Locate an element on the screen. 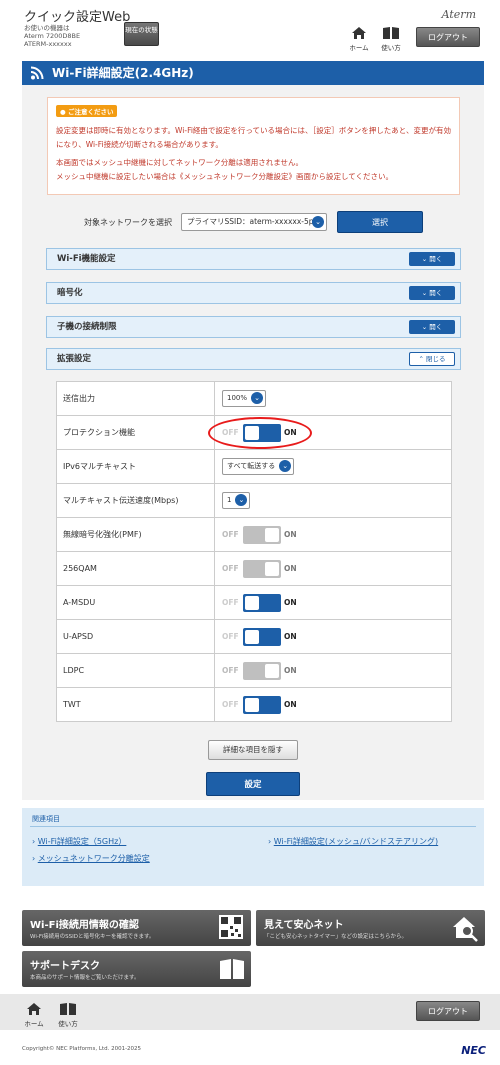 The height and width of the screenshot is (1065, 500). table-row: TWT OFF ON is located at coordinates (254, 704).